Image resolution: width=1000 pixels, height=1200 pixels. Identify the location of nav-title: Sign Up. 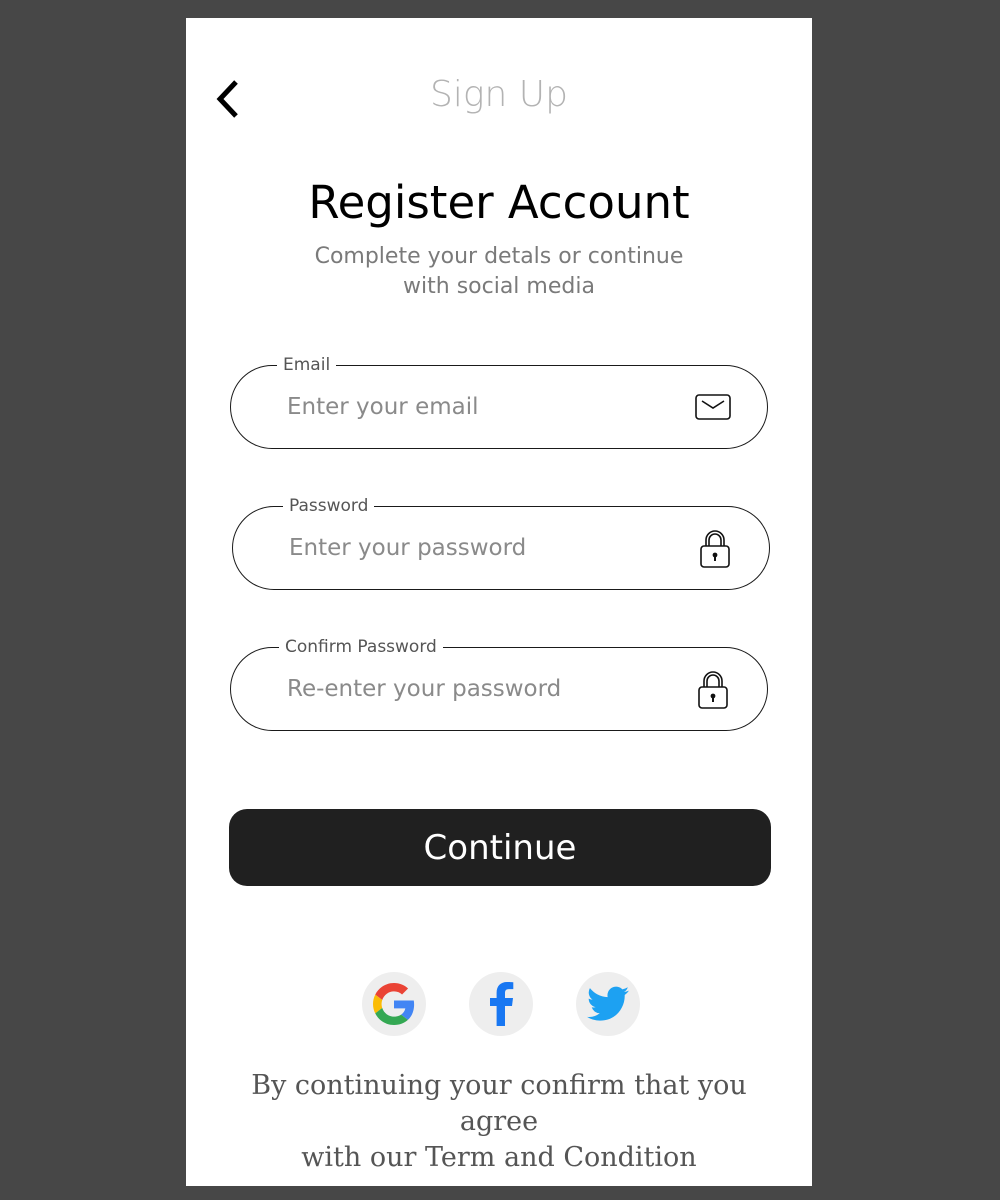
(499, 94).